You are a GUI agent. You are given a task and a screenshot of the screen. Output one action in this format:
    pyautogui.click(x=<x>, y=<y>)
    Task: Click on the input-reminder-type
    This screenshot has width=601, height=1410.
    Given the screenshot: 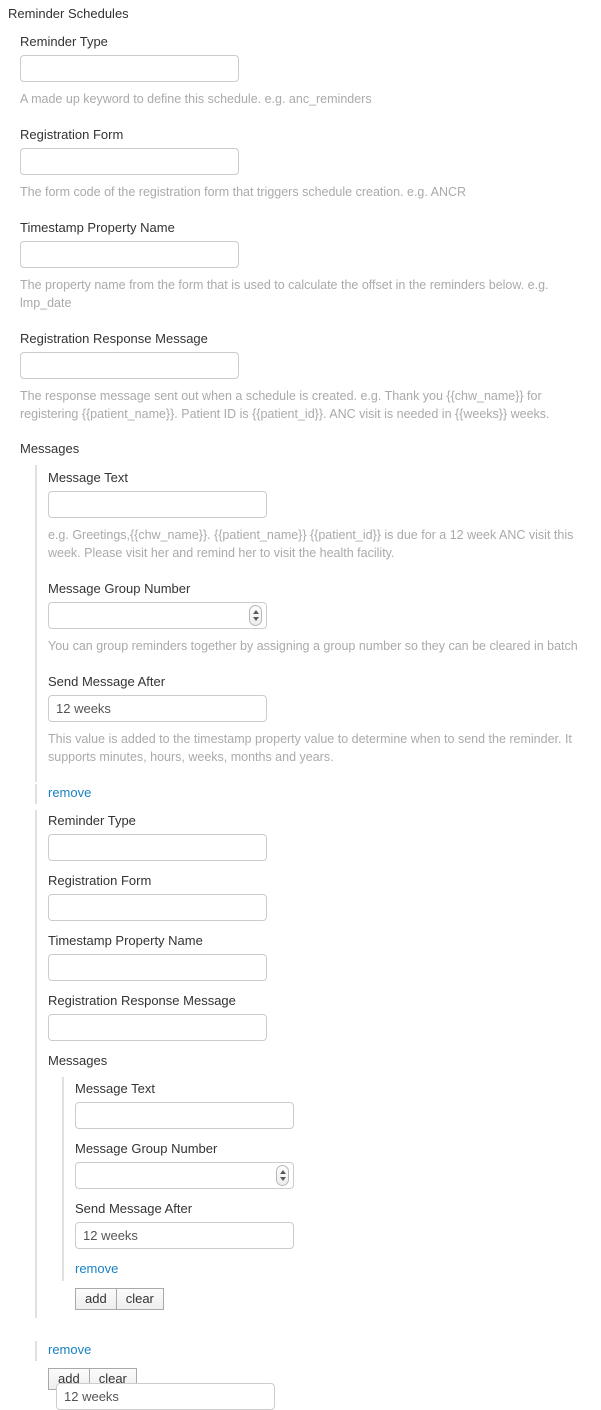 What is the action you would take?
    pyautogui.click(x=129, y=68)
    